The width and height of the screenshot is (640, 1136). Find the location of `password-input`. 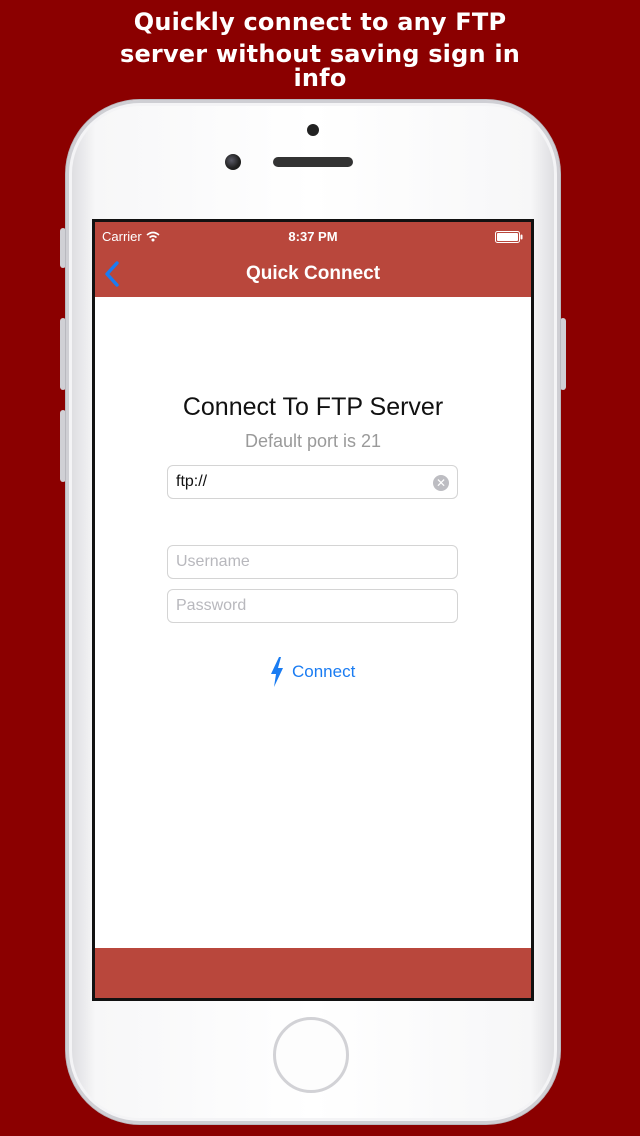

password-input is located at coordinates (312, 606).